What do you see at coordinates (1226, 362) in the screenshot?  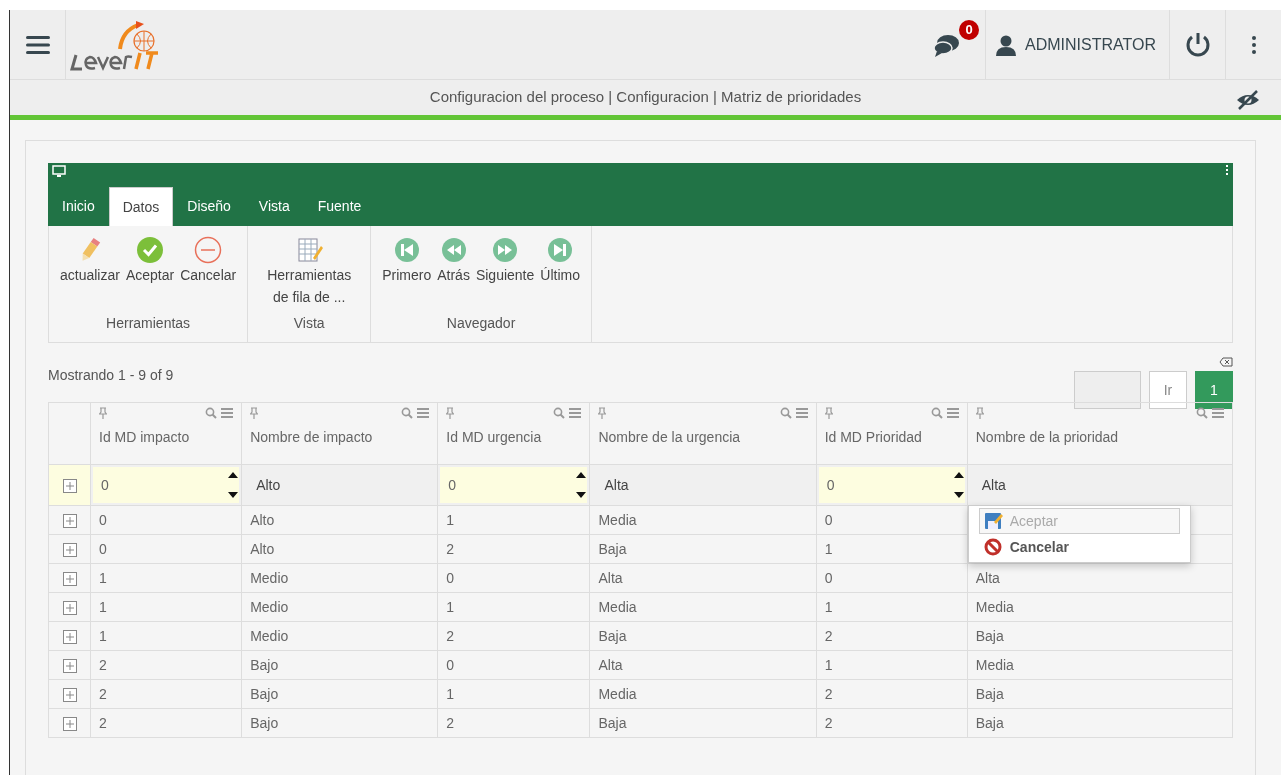 I see `clear-icon` at bounding box center [1226, 362].